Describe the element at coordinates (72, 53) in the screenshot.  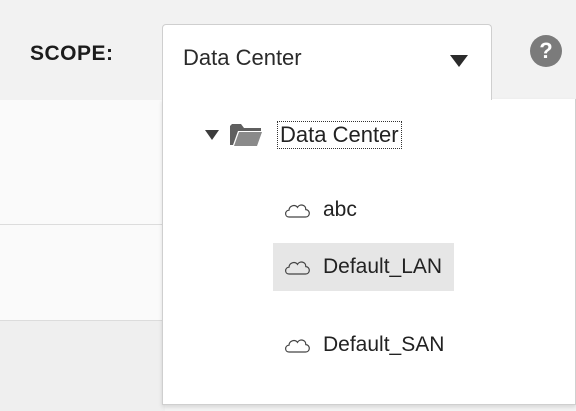
I see `scope-label: SCOPE:` at that location.